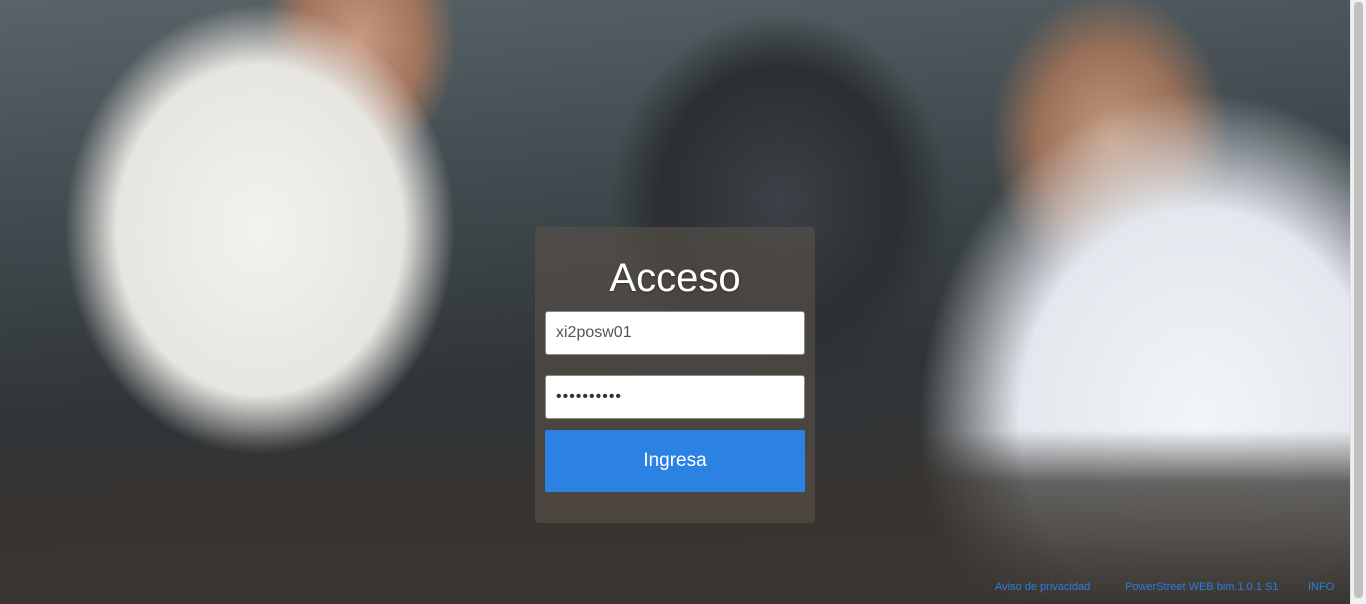 The width and height of the screenshot is (1366, 604). Describe the element at coordinates (1042, 587) in the screenshot. I see `privacy-notice-link: Aviso de privacidad` at that location.